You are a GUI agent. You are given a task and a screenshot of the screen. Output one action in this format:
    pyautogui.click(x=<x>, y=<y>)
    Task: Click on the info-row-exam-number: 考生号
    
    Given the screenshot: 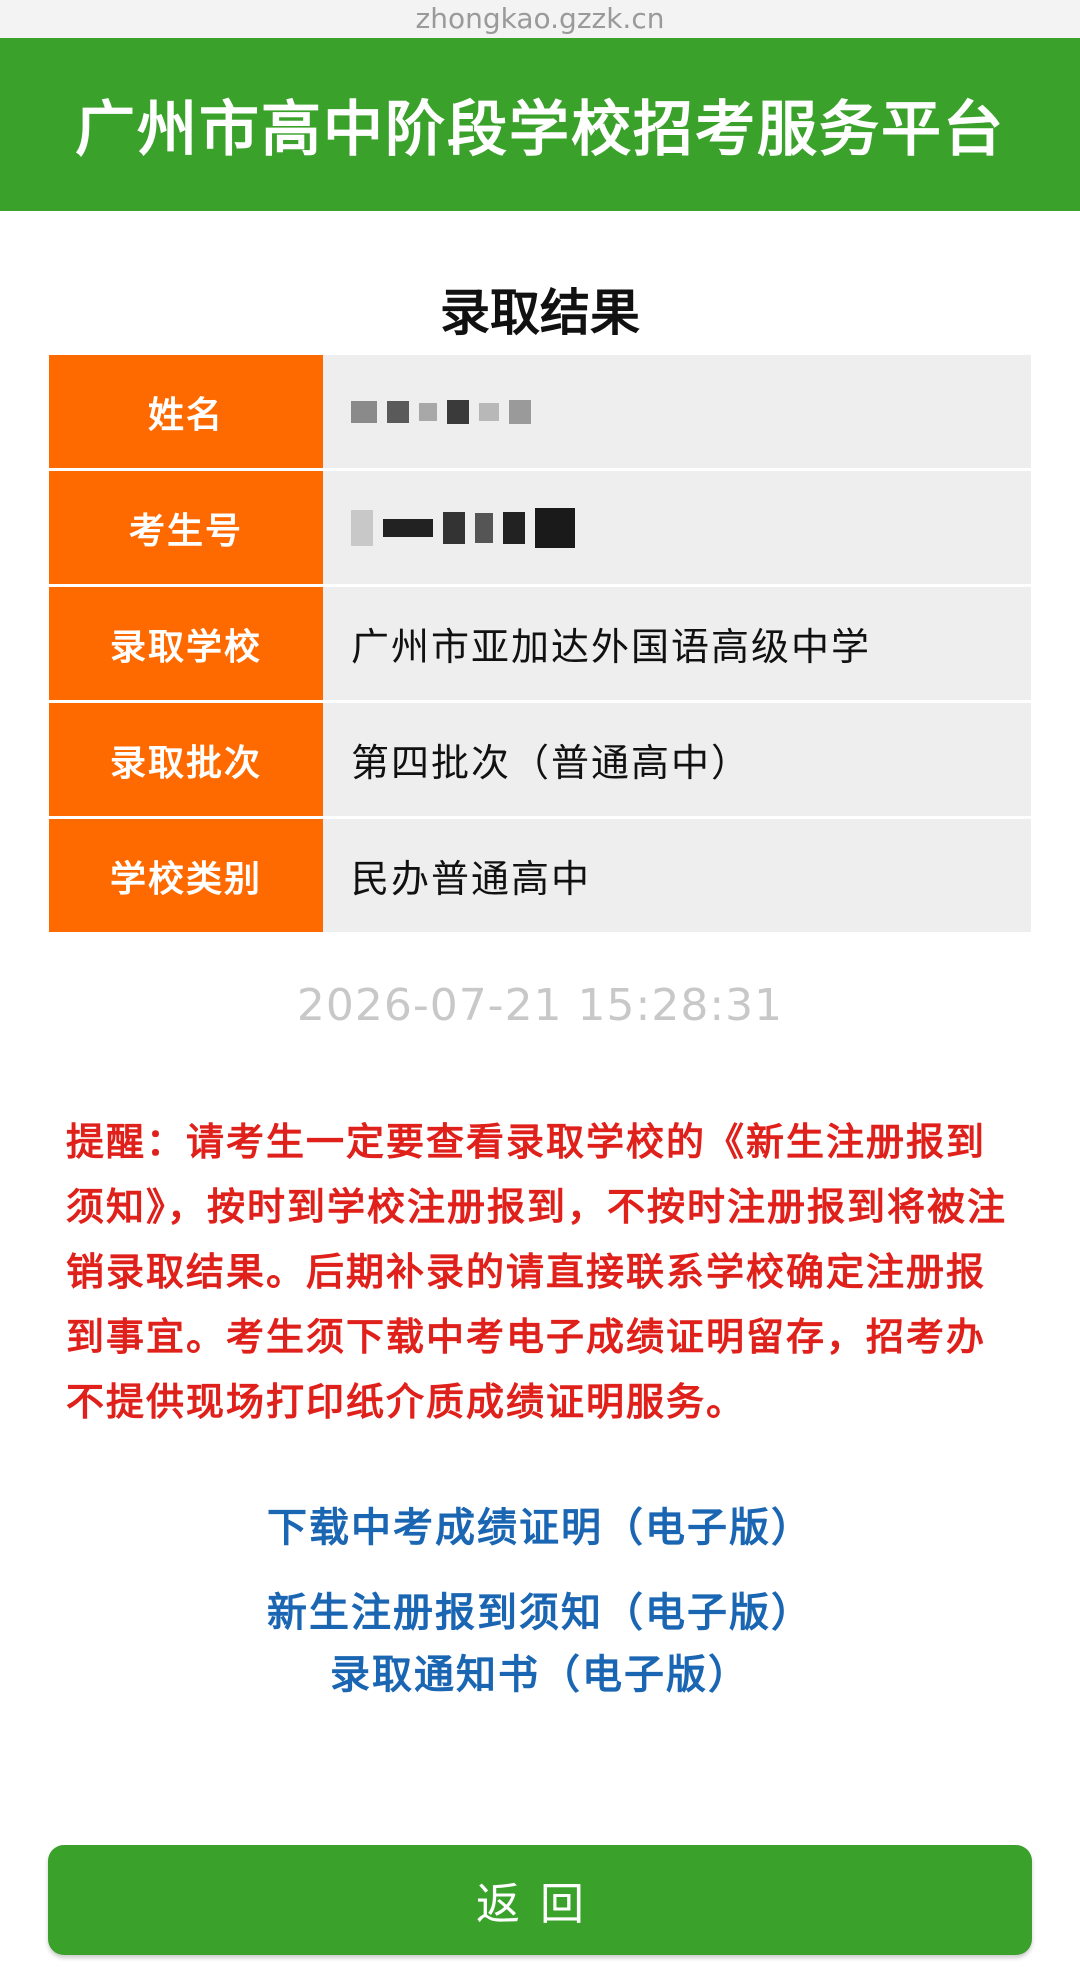 What is the action you would take?
    pyautogui.click(x=540, y=529)
    